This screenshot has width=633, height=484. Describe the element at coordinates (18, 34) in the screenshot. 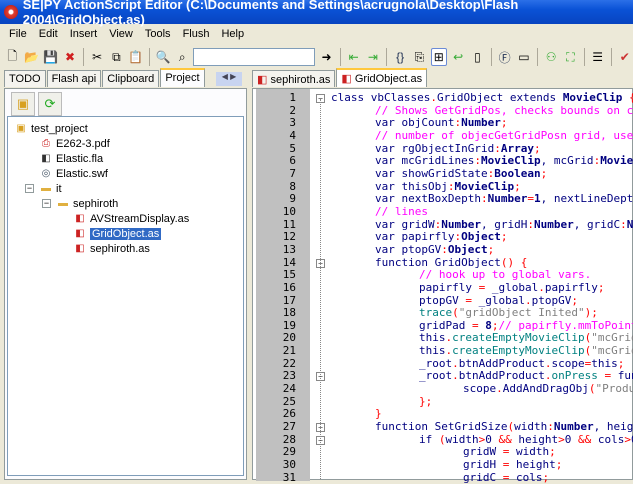

I see `menu-file: File` at that location.